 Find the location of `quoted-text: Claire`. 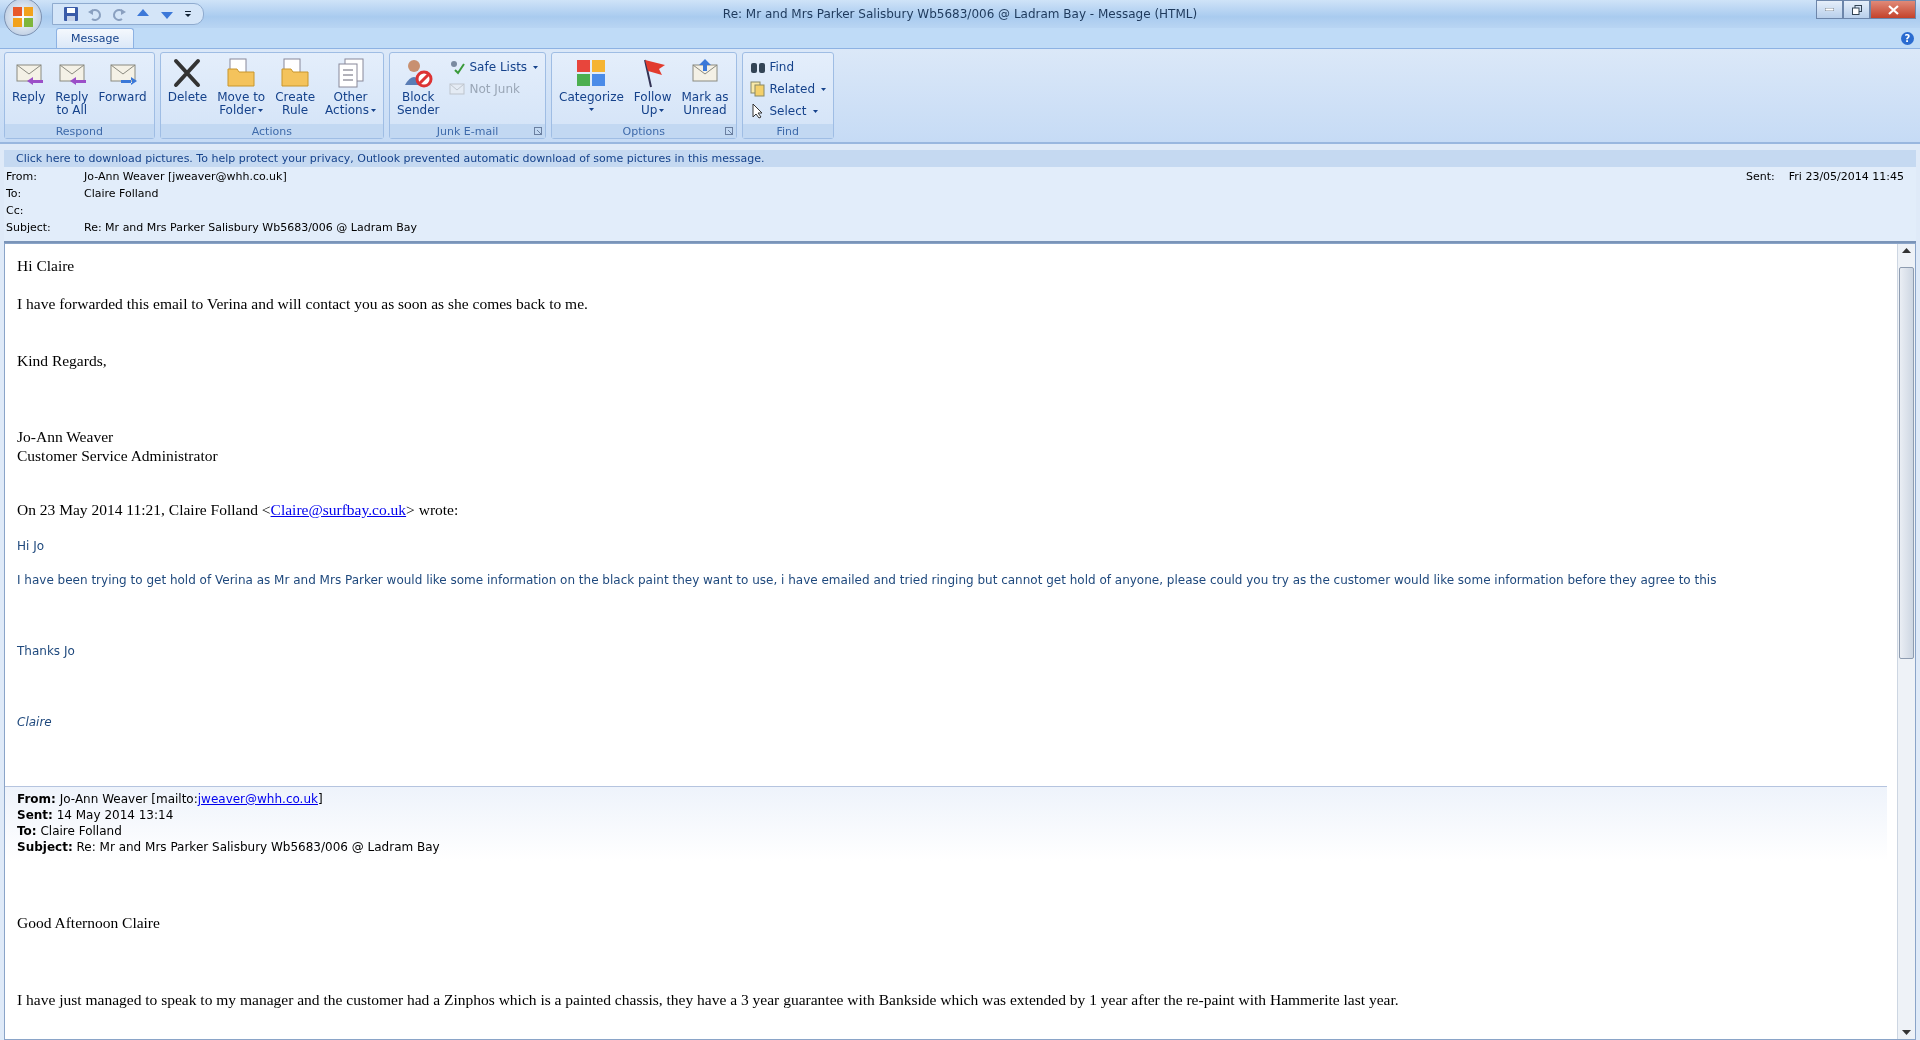

quoted-text: Claire is located at coordinates (34, 722).